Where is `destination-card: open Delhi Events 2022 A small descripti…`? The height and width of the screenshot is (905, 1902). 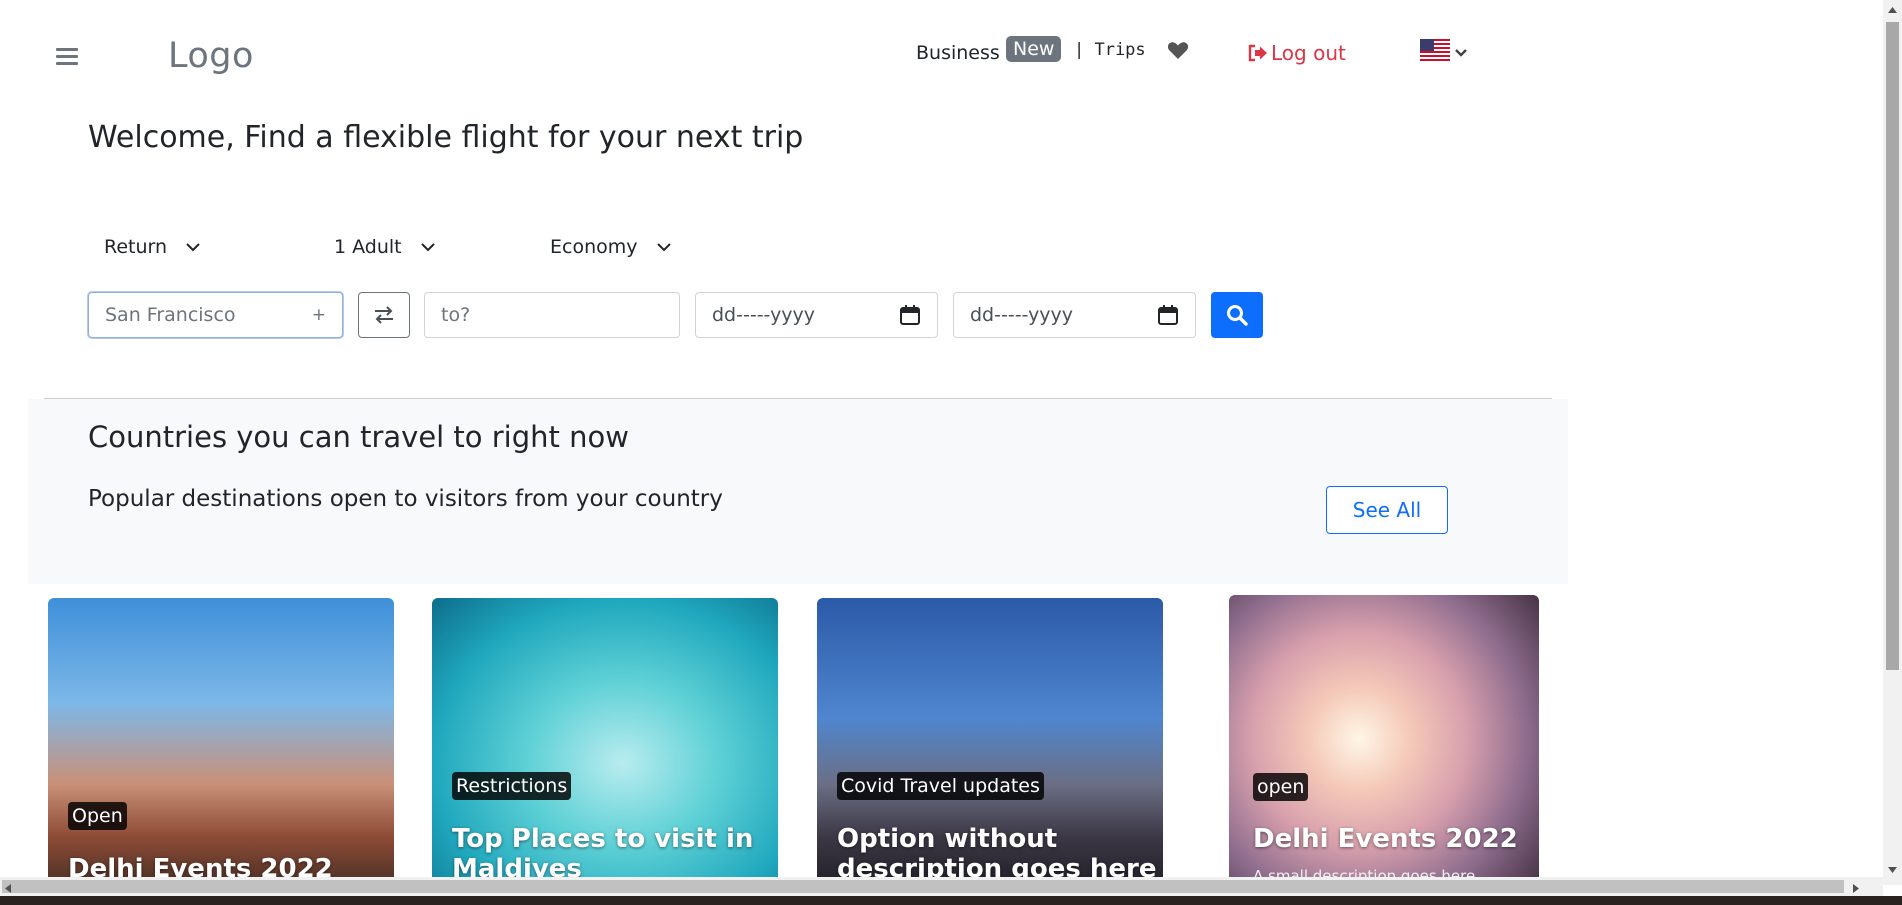
destination-card: open Delhi Events 2022 A small descripti… is located at coordinates (1384, 745).